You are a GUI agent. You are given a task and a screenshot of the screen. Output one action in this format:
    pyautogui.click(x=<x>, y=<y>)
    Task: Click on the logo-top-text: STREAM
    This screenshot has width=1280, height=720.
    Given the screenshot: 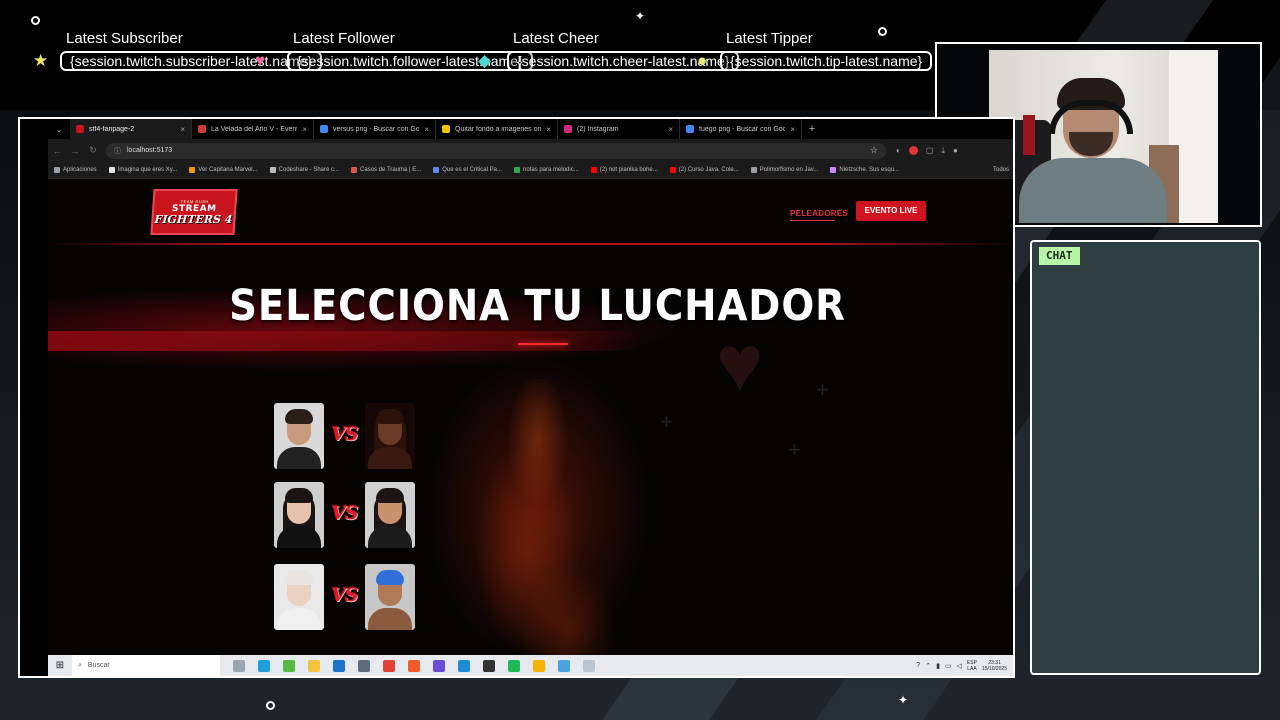 What is the action you would take?
    pyautogui.click(x=194, y=208)
    